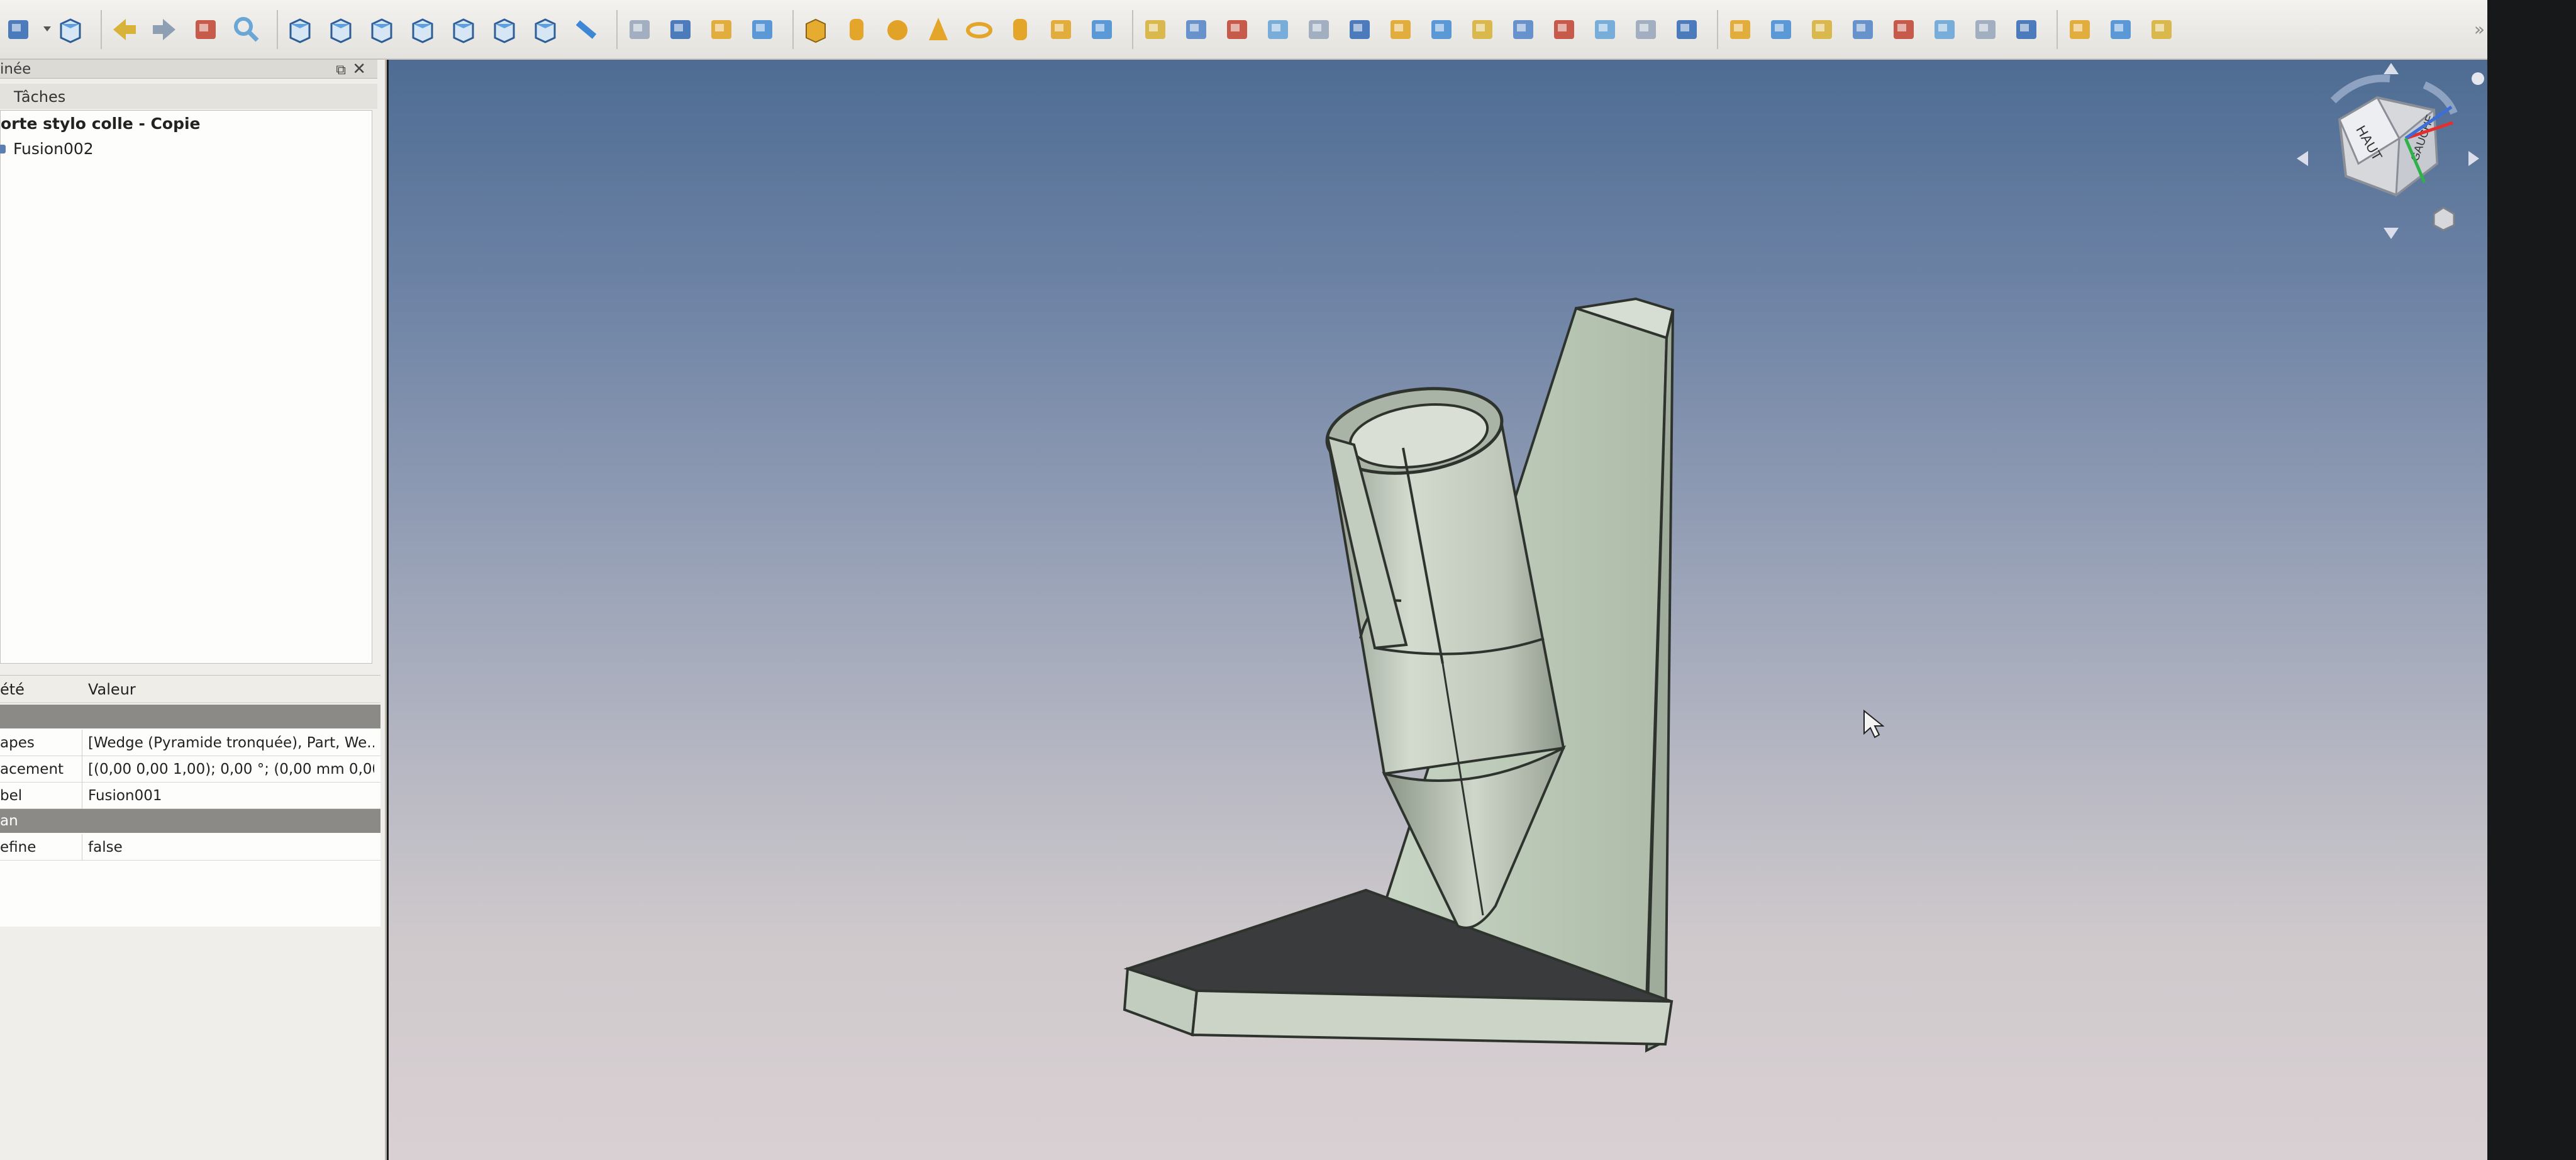  Describe the element at coordinates (1482, 29) in the screenshot. I see `sweep-icon` at that location.